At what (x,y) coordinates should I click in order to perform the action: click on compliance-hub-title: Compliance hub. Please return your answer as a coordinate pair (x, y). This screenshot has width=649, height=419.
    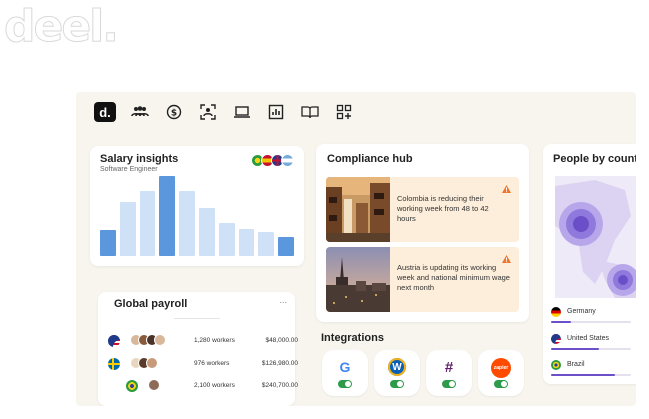
    Looking at the image, I should click on (370, 159).